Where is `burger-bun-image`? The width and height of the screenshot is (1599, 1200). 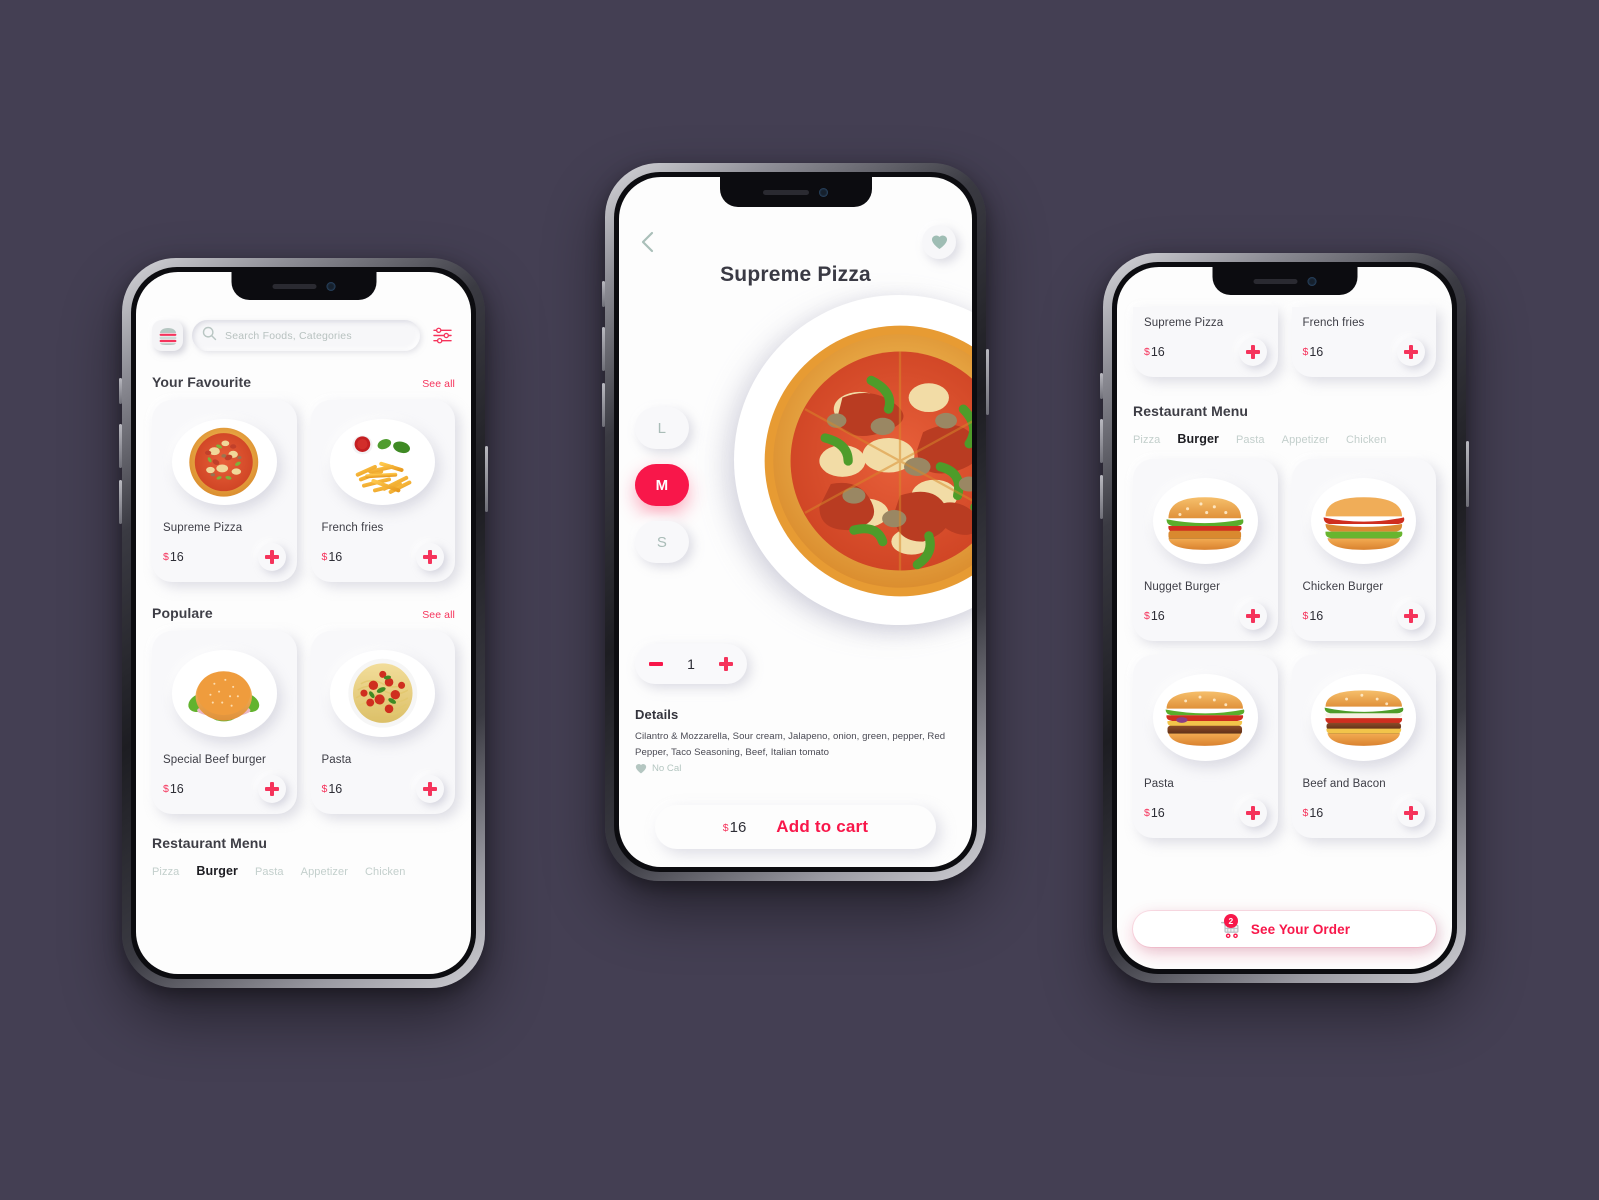 burger-bun-image is located at coordinates (224, 696).